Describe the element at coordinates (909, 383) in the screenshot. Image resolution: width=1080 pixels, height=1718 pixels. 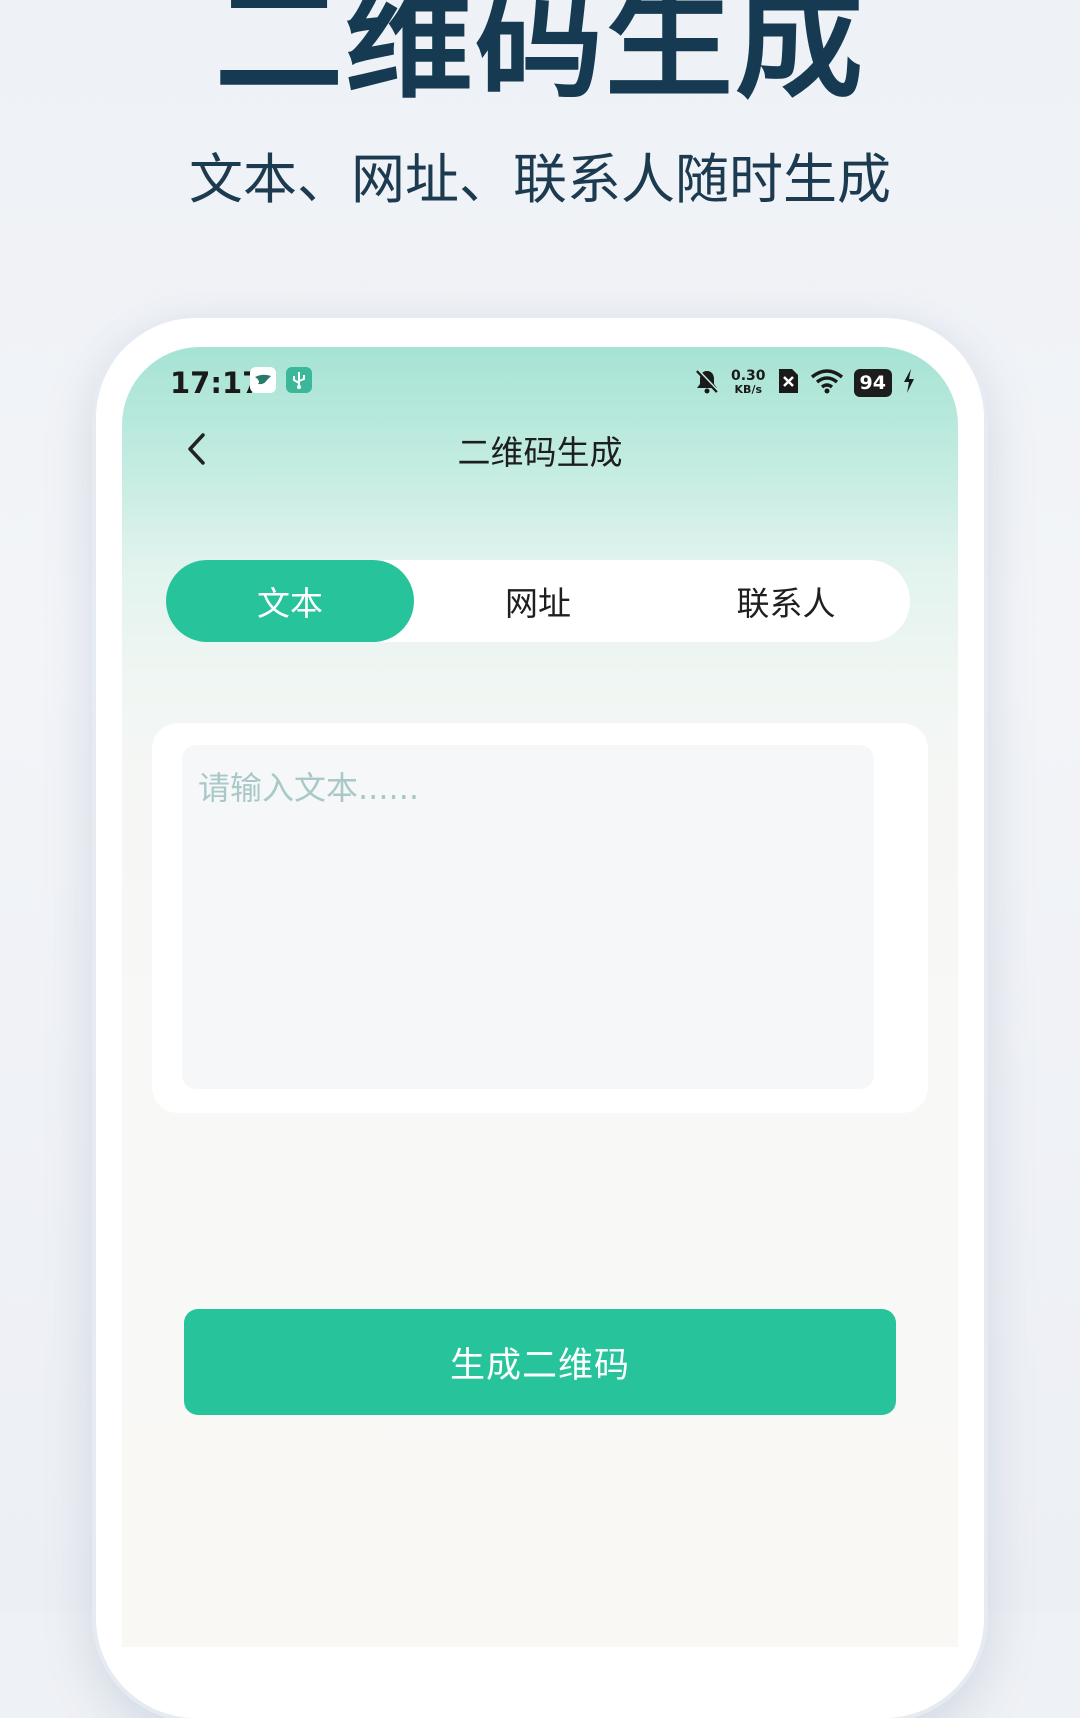
I see `charging-icon` at that location.